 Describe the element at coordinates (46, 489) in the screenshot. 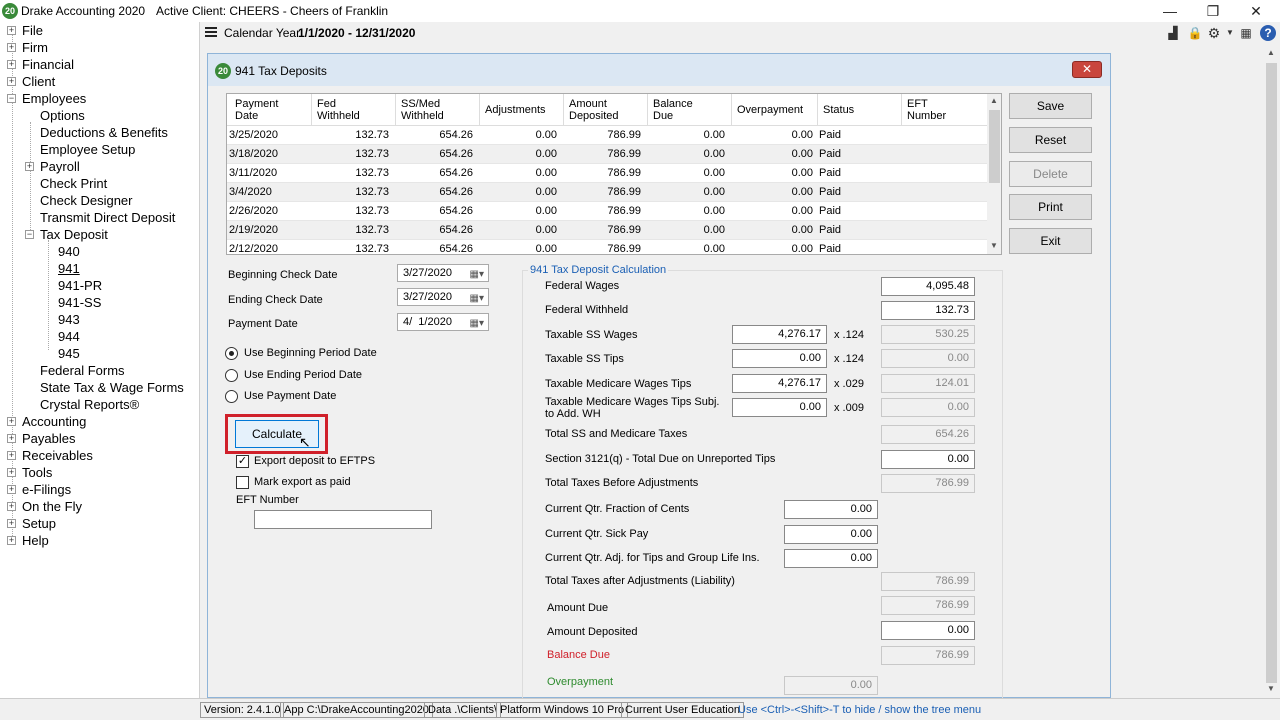

I see `tree-e-filings: e-Filings` at that location.